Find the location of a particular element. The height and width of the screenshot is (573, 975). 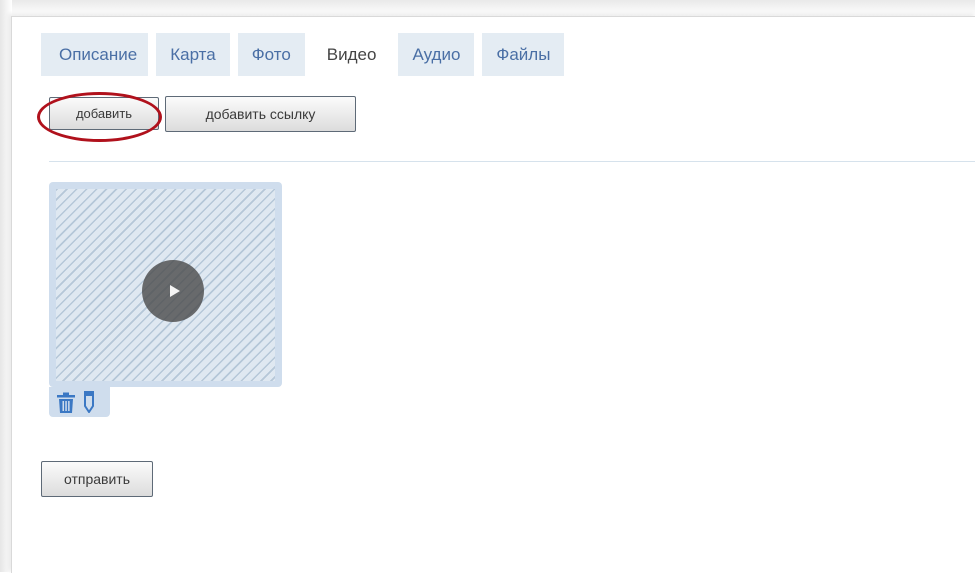

trash-icon is located at coordinates (66, 405).